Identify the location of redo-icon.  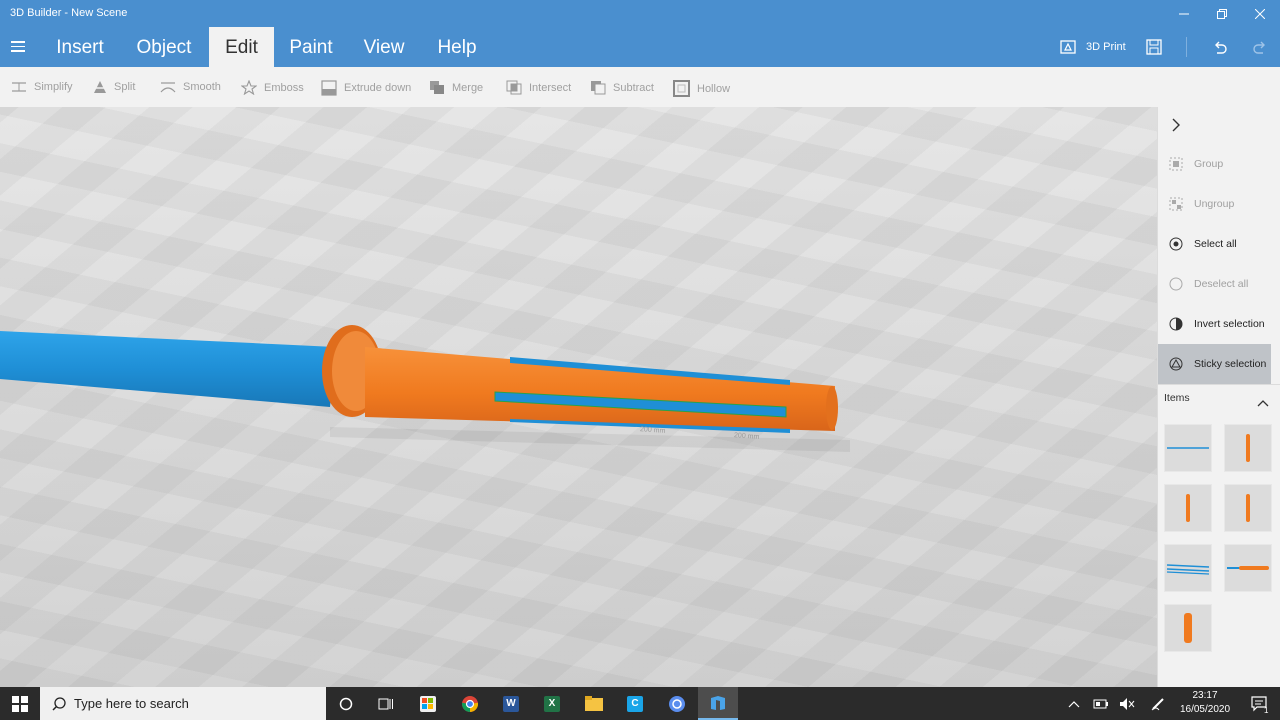
(1259, 47).